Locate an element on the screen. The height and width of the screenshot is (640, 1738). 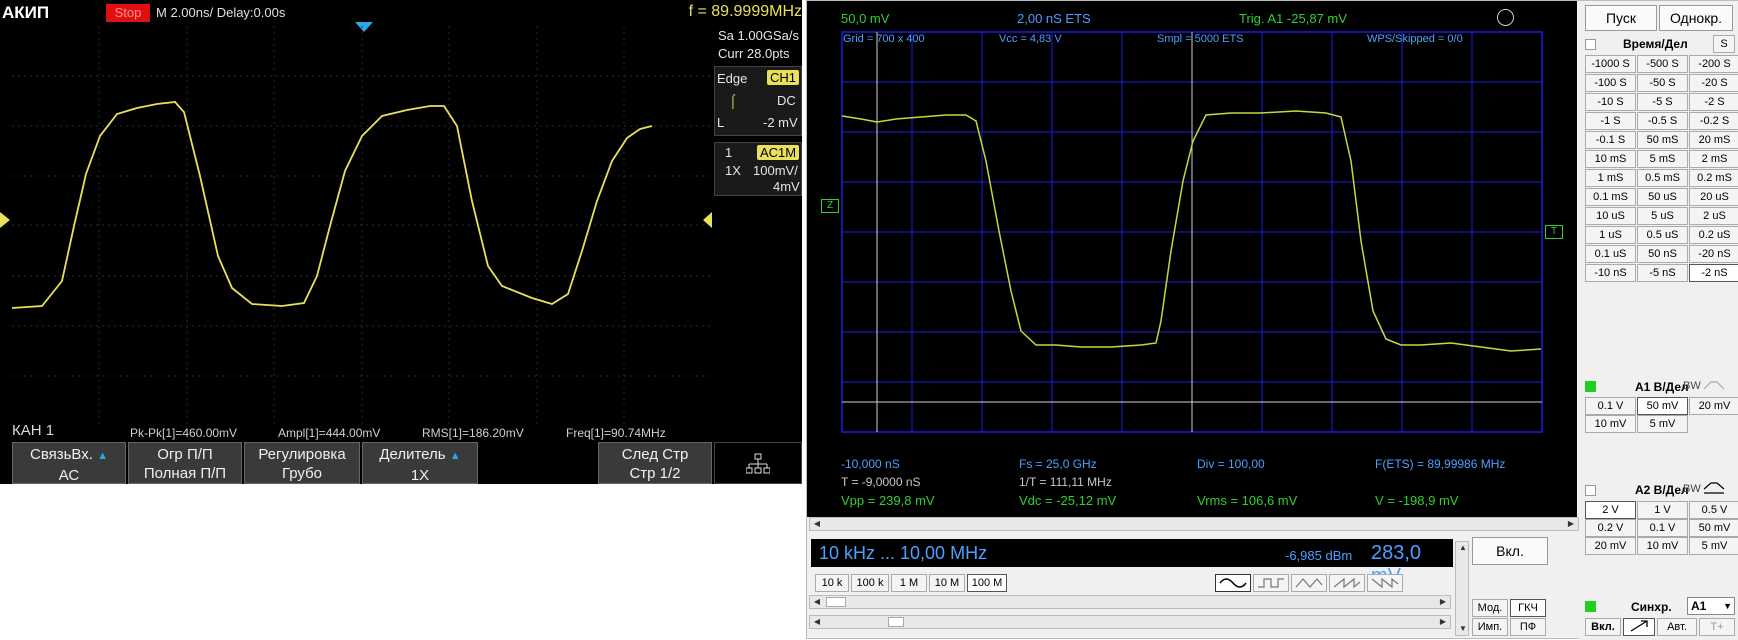
zero-marker-icon: Z is located at coordinates (830, 206).